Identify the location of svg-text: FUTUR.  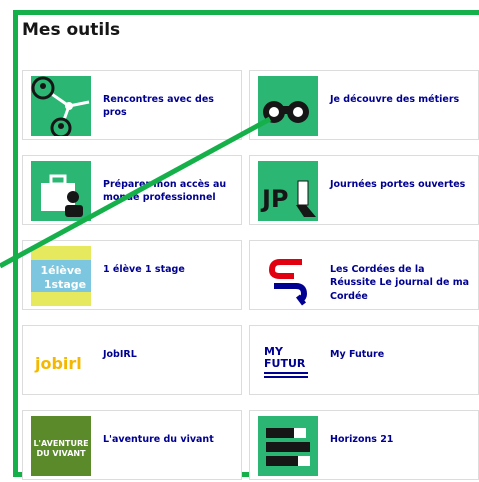
(285, 363).